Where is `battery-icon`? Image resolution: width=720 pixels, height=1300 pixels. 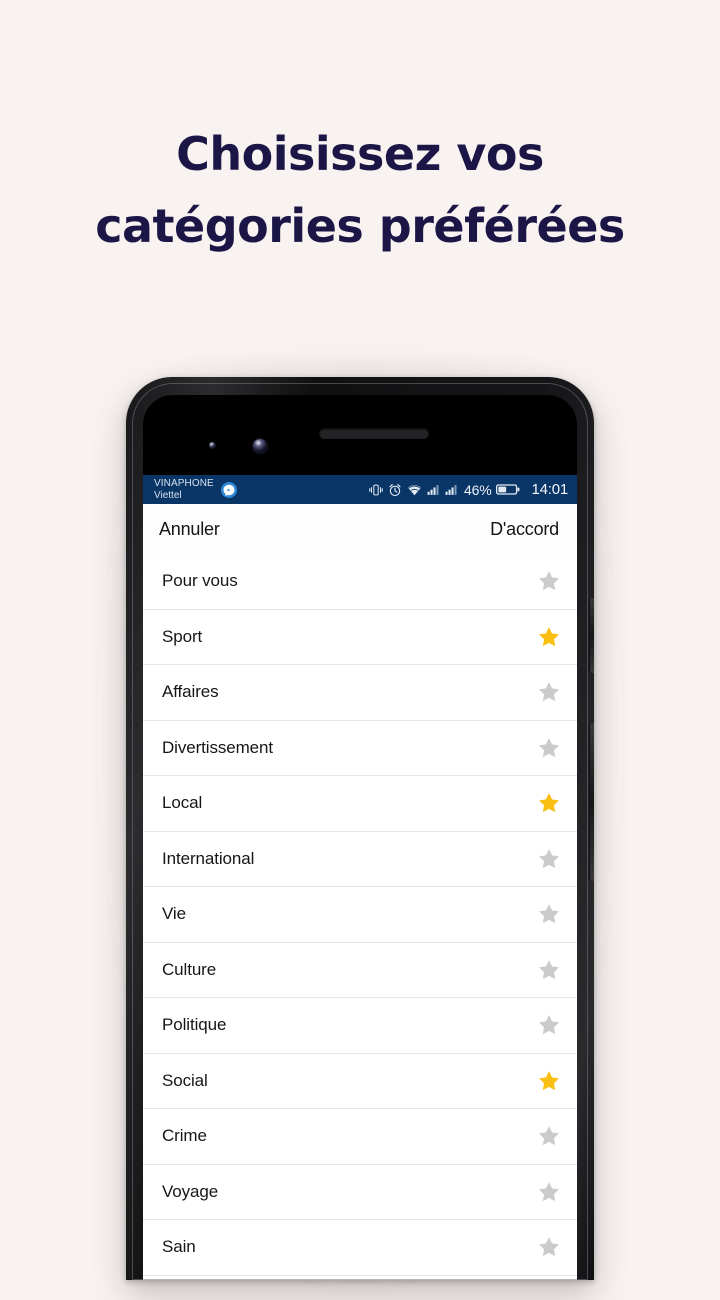
battery-icon is located at coordinates (508, 489).